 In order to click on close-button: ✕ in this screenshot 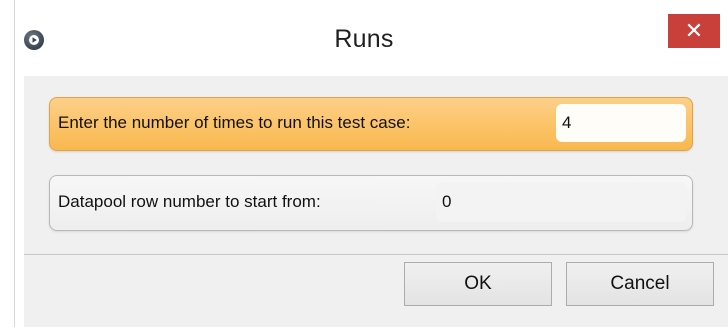, I will do `click(694, 31)`.